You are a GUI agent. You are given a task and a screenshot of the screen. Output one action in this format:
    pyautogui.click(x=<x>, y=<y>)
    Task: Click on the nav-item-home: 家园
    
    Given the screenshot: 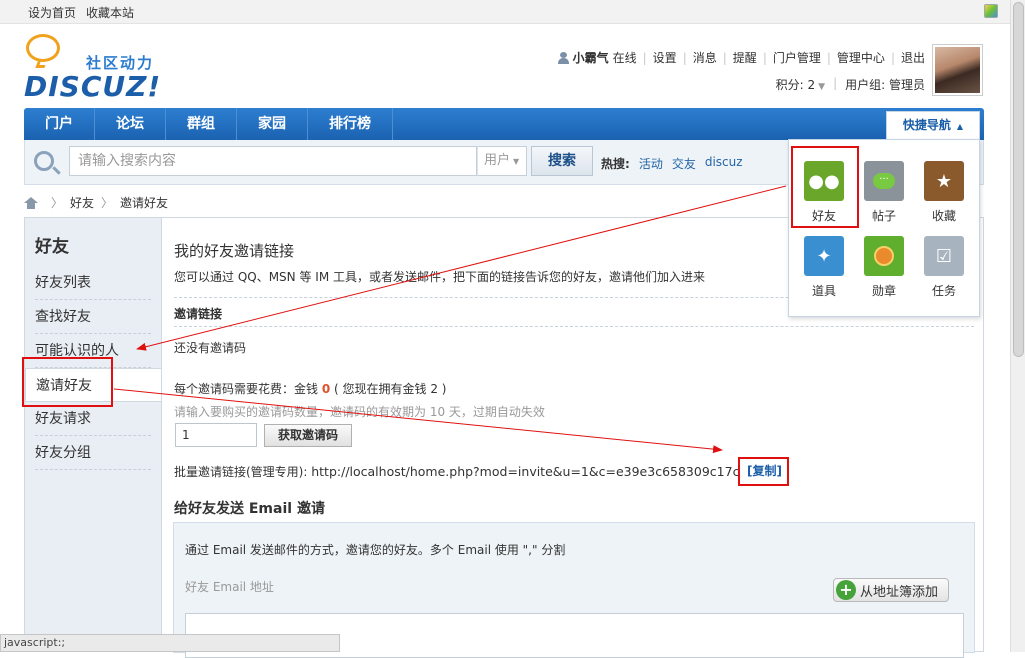 What is the action you would take?
    pyautogui.click(x=272, y=124)
    